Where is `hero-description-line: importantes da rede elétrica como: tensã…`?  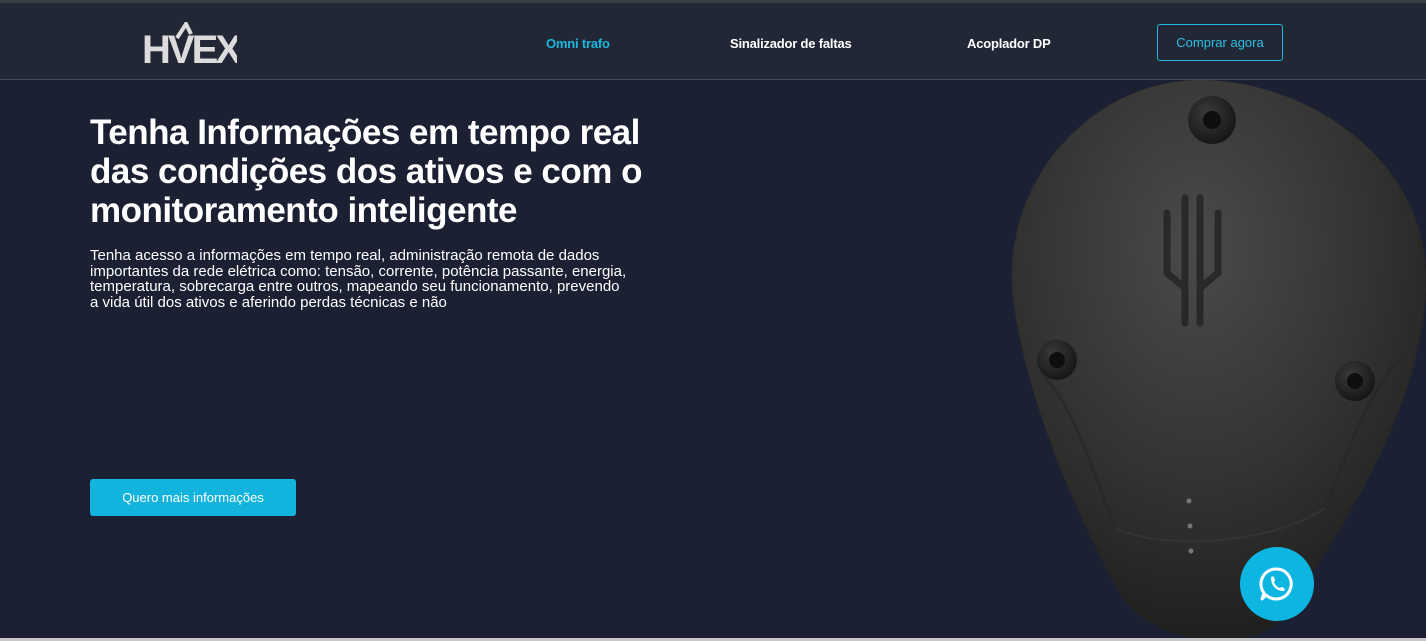 hero-description-line: importantes da rede elétrica como: tensã… is located at coordinates (358, 271).